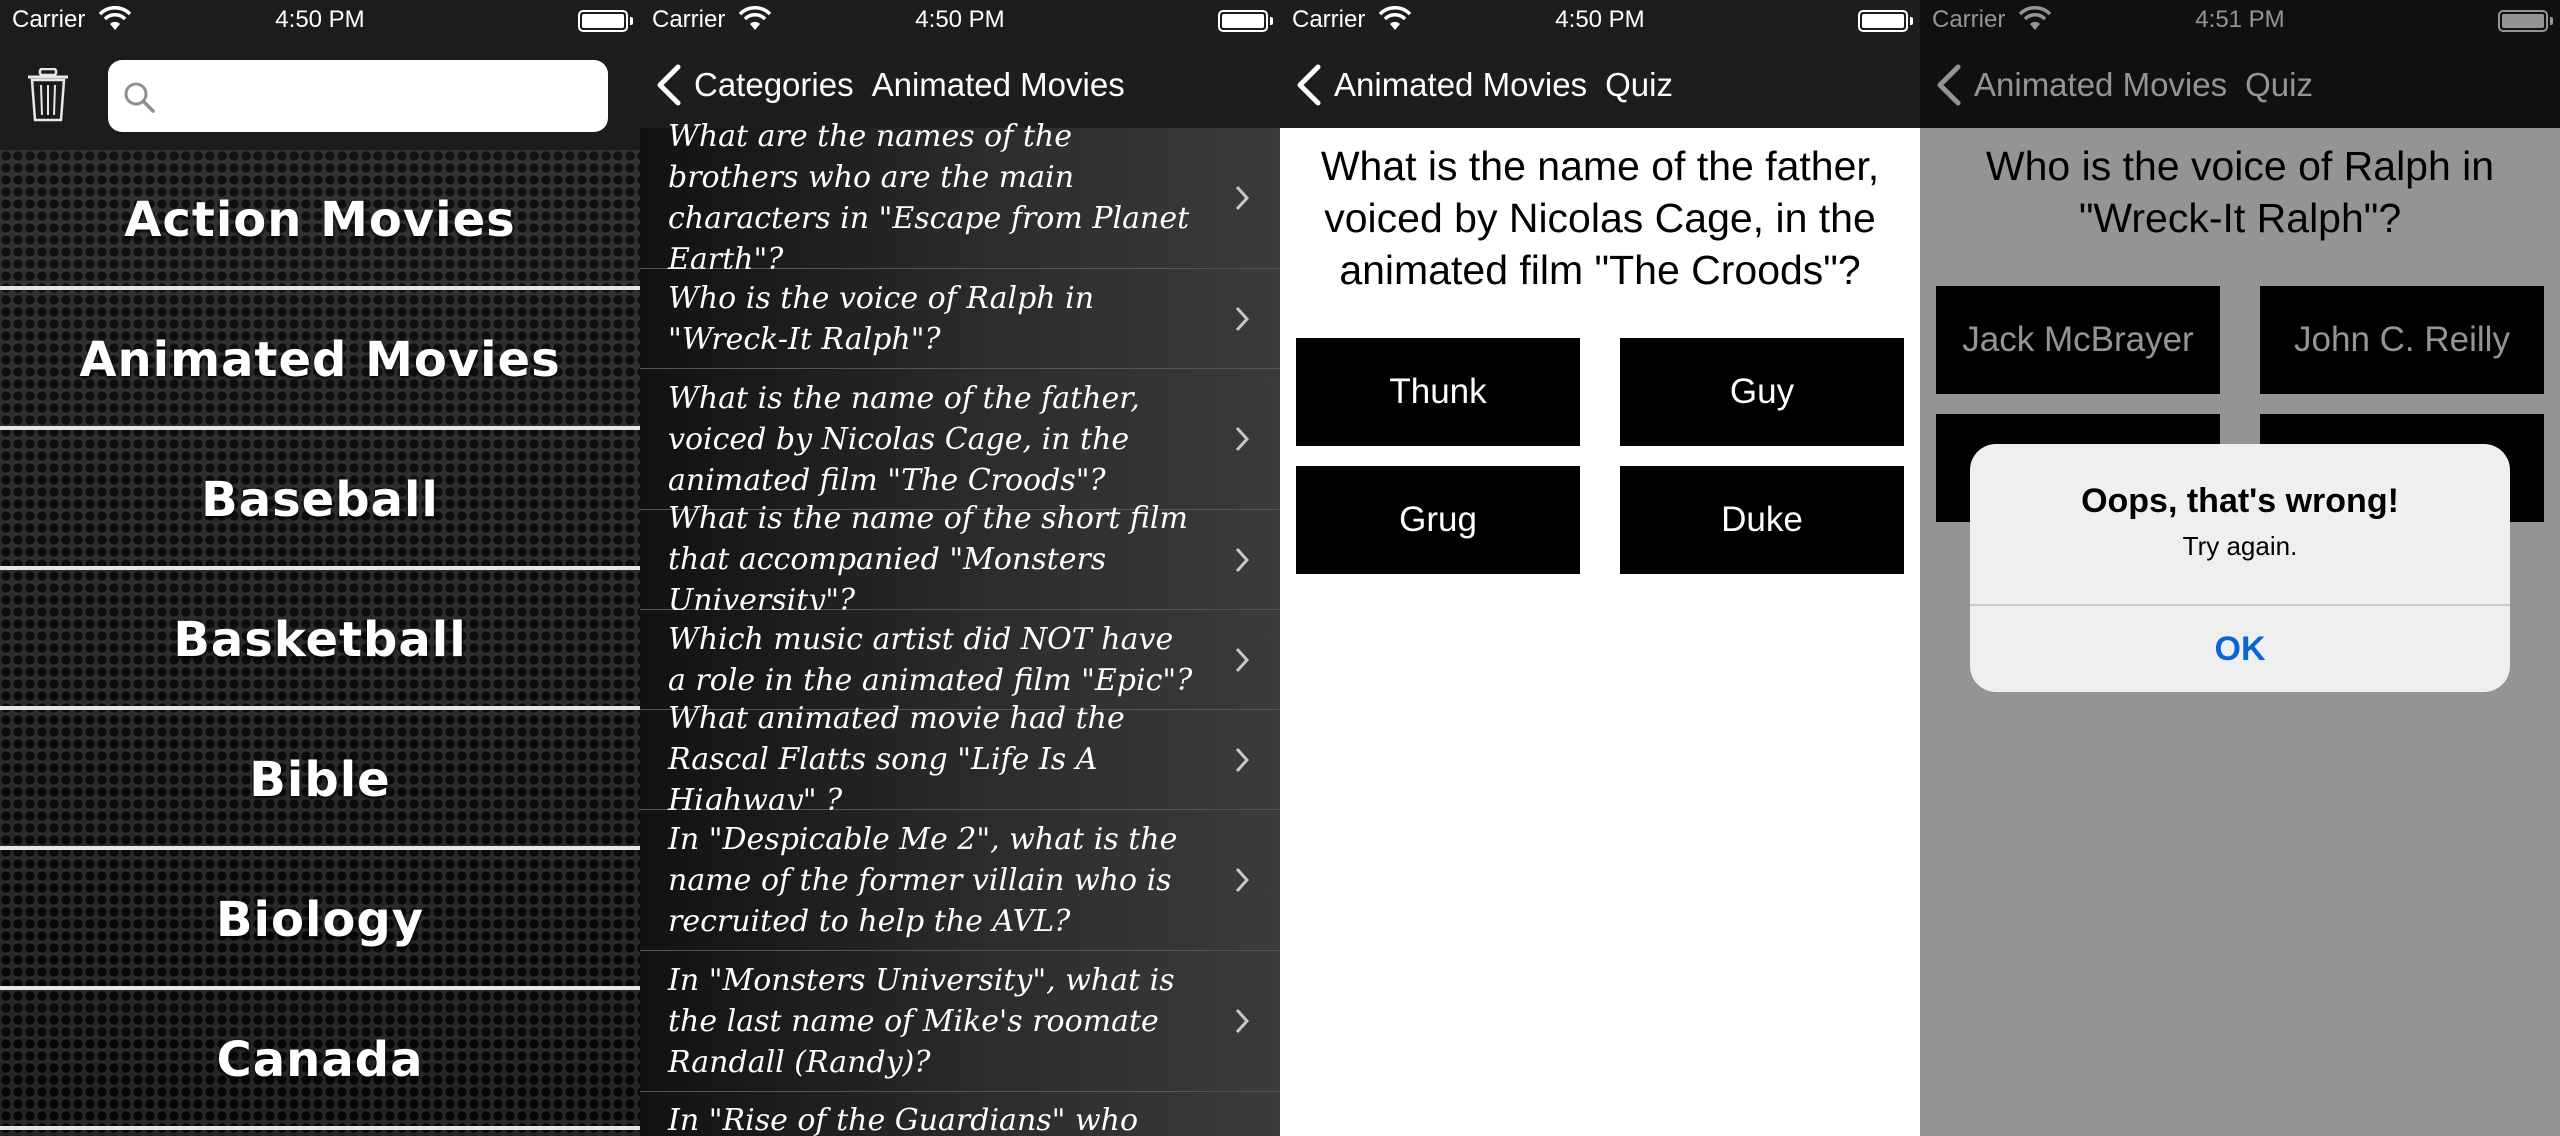 The width and height of the screenshot is (2560, 1136). What do you see at coordinates (1438, 392) in the screenshot?
I see `answer-button: Thunk` at bounding box center [1438, 392].